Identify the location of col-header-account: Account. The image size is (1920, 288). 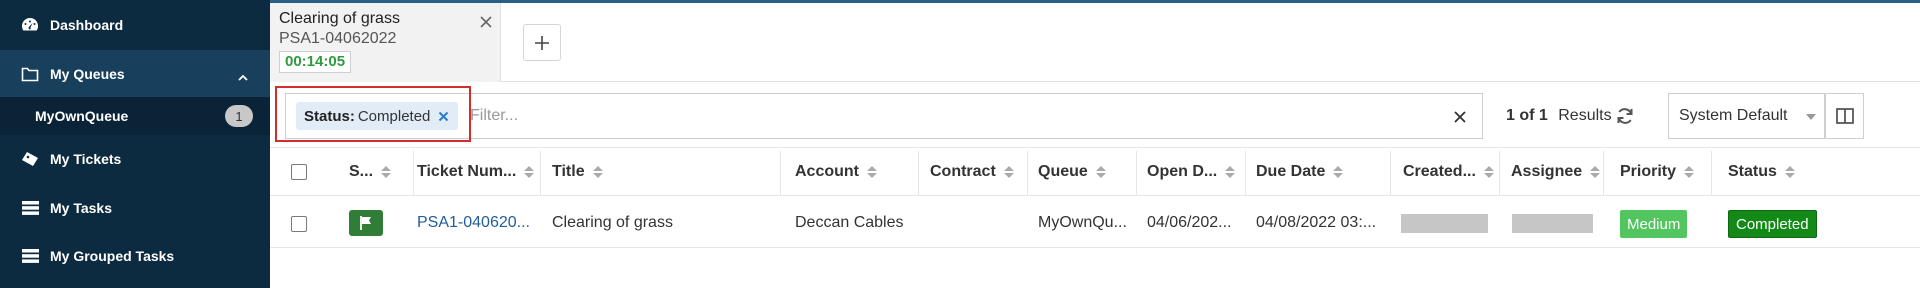
(836, 172).